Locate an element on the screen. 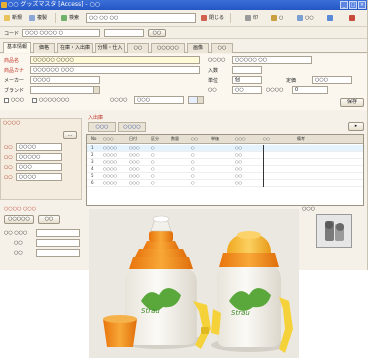 The height and width of the screenshot is (358, 368). bottom-button-2: ○○ is located at coordinates (49, 219).